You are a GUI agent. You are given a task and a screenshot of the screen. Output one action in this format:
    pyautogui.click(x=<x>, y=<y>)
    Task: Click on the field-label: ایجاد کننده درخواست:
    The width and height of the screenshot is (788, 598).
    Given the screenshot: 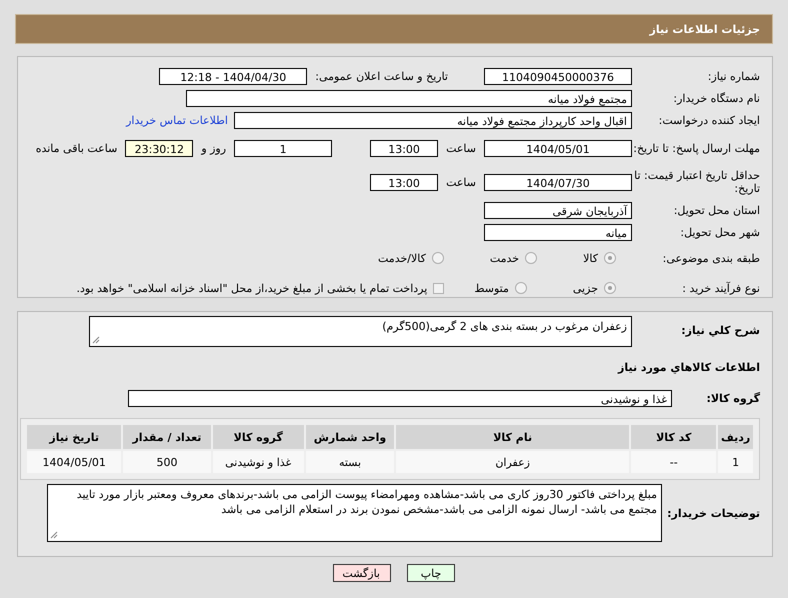 What is the action you would take?
    pyautogui.click(x=709, y=120)
    